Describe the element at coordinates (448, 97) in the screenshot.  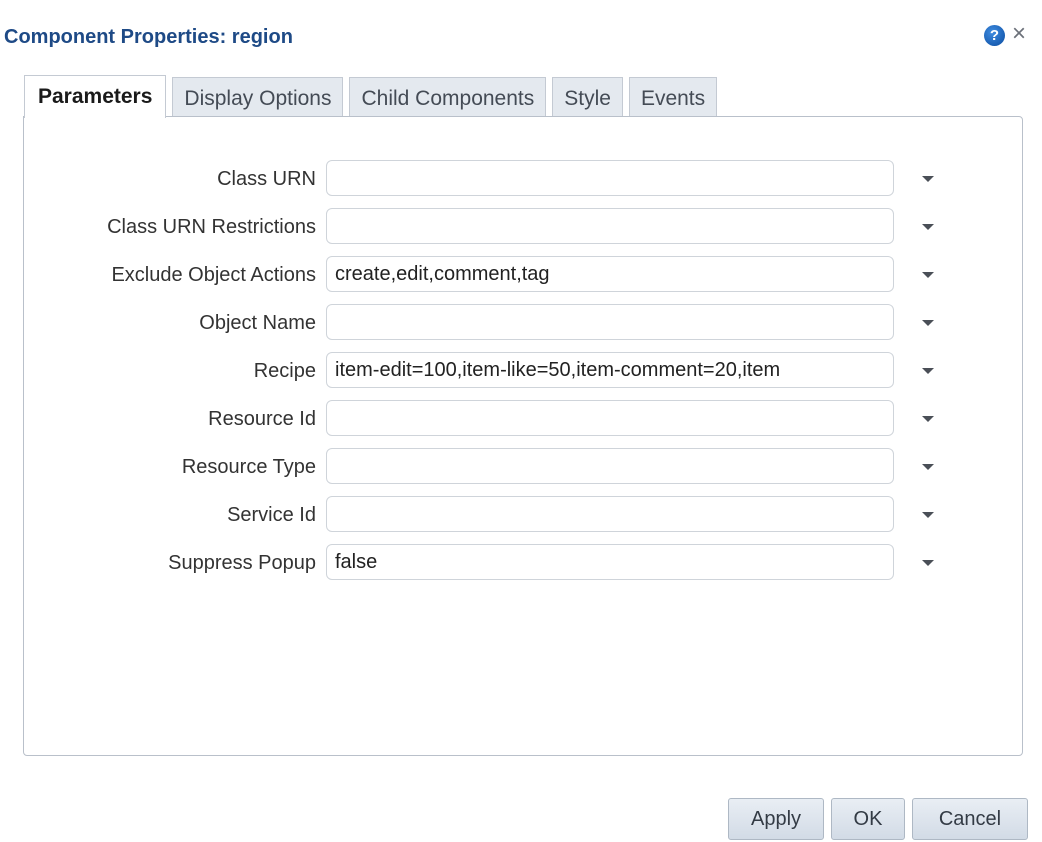
I see `tab-child-components: Child Components` at that location.